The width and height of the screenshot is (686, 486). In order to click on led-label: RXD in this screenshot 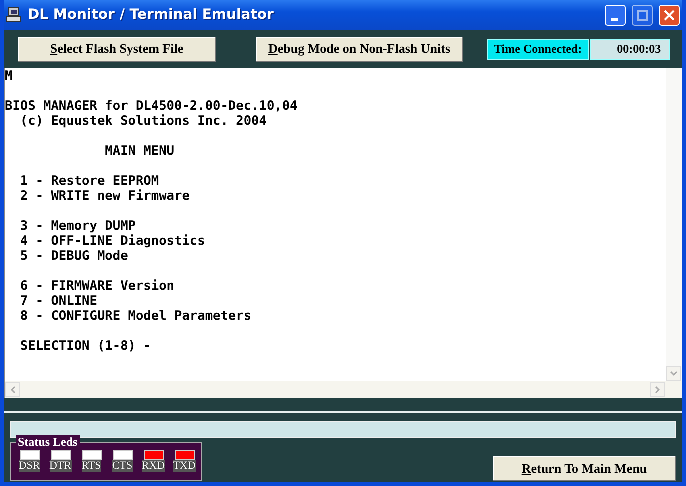, I will do `click(154, 466)`.